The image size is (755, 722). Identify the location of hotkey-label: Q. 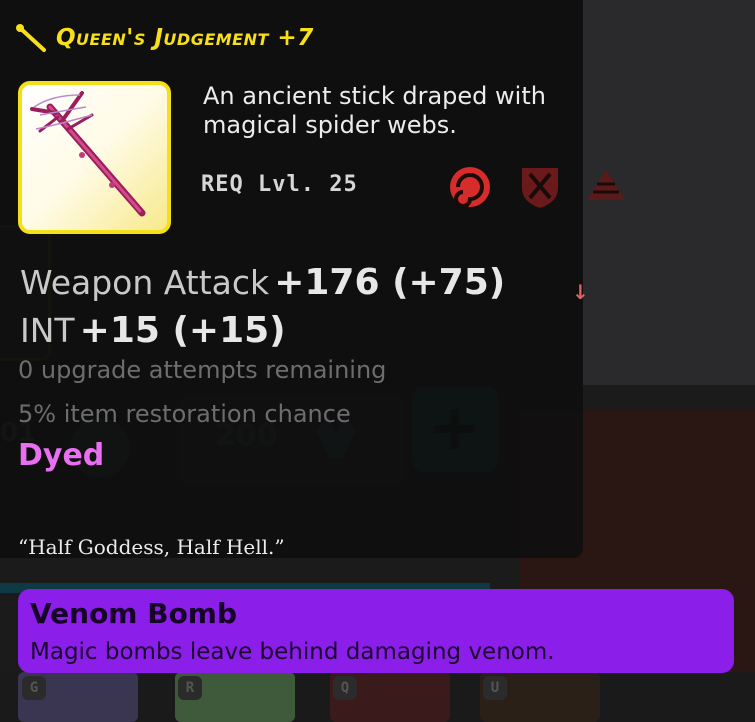
(345, 688).